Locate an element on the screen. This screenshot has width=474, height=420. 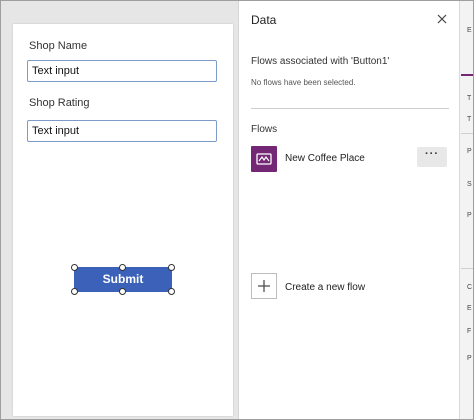
shop-rating-input: Text input is located at coordinates (122, 131).